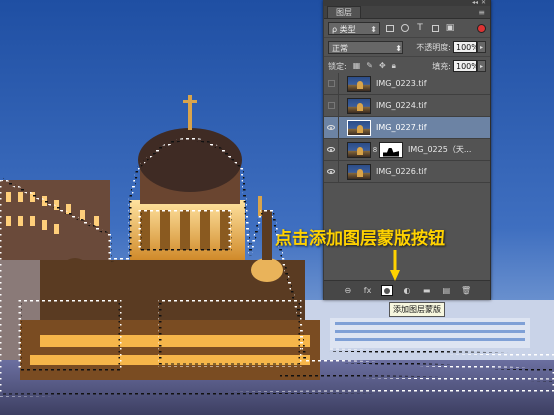 This screenshot has width=554, height=415. I want to click on blend-row: 正常 ⬍ 不透明度: 100% ▸, so click(407, 47).